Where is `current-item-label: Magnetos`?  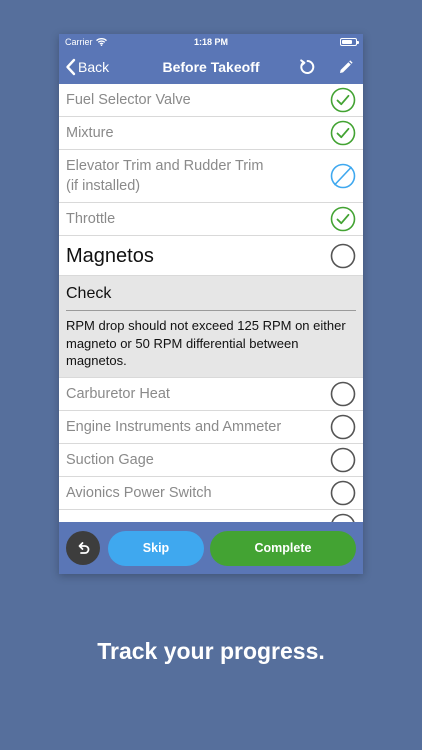
current-item-label: Magnetos is located at coordinates (110, 255).